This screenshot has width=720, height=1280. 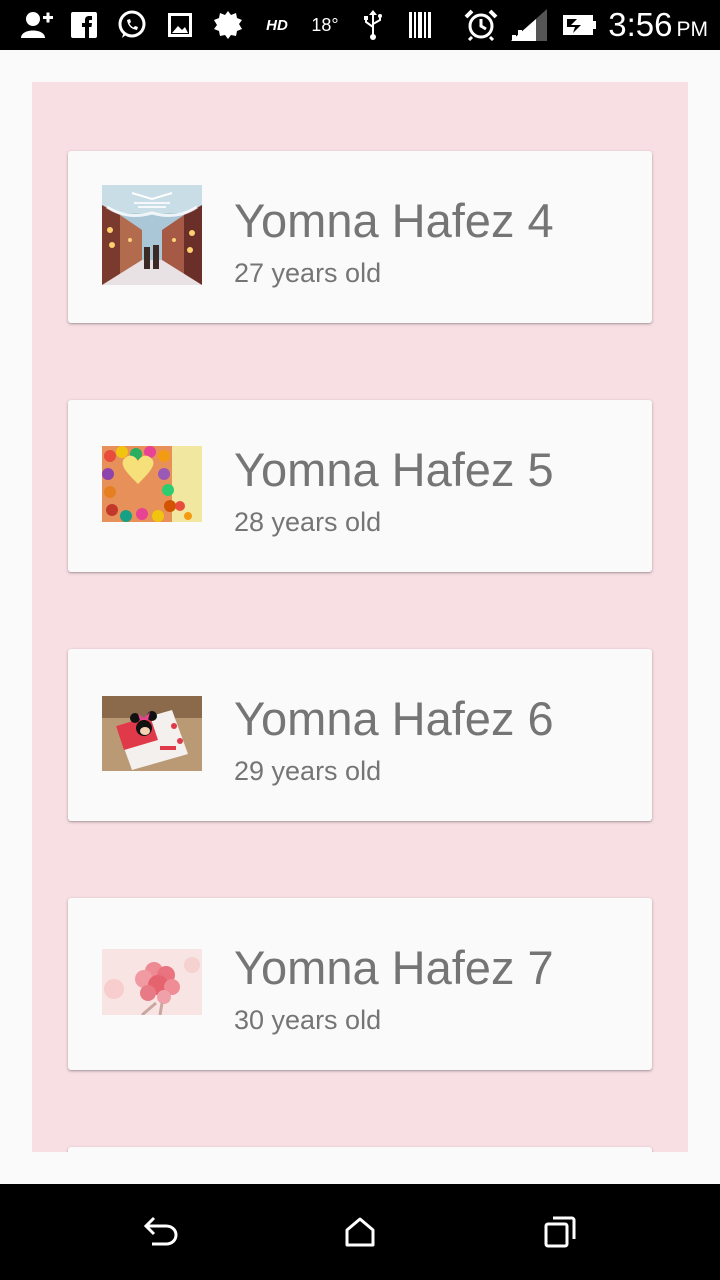 I want to click on add-contact-icon, so click(x=37, y=25).